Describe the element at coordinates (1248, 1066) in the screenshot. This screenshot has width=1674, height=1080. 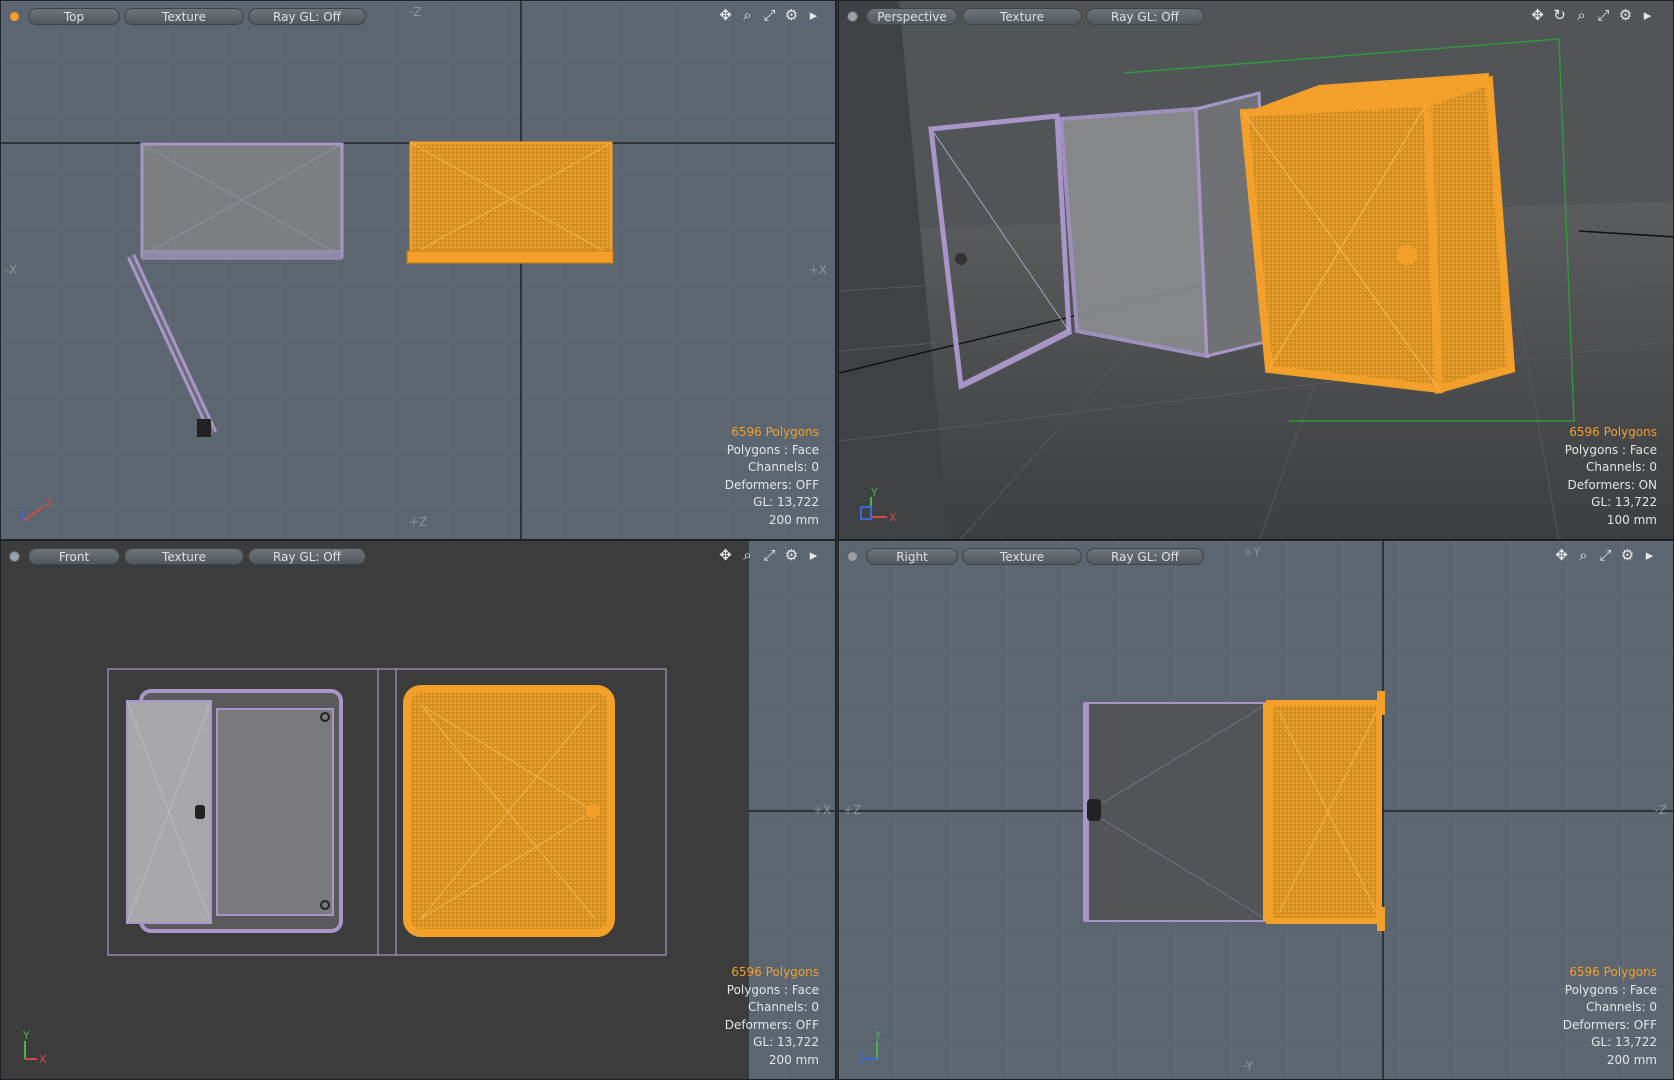
I see `axis-label-bottom: -Y` at that location.